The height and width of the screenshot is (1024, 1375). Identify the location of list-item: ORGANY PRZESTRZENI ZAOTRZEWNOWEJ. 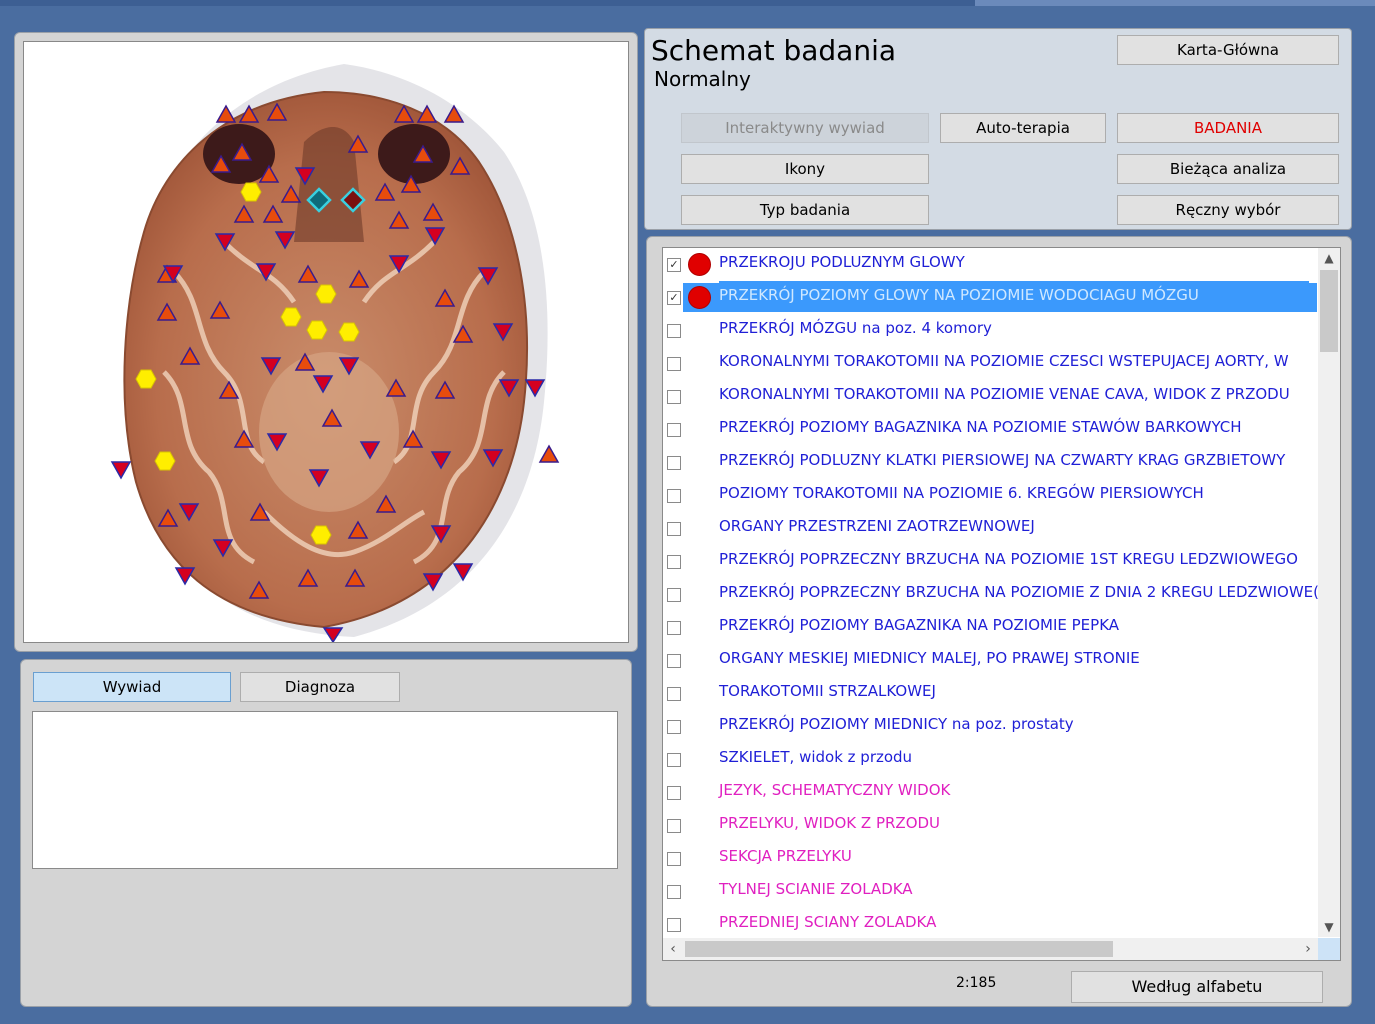
(990, 528).